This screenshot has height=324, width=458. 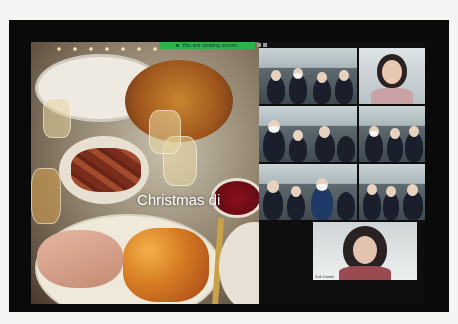 I want to click on fairy-lights, so click(x=106, y=49).